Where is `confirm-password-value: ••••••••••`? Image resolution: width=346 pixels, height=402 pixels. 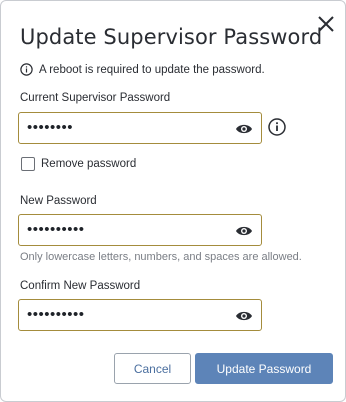 confirm-password-value: •••••••••• is located at coordinates (56, 314).